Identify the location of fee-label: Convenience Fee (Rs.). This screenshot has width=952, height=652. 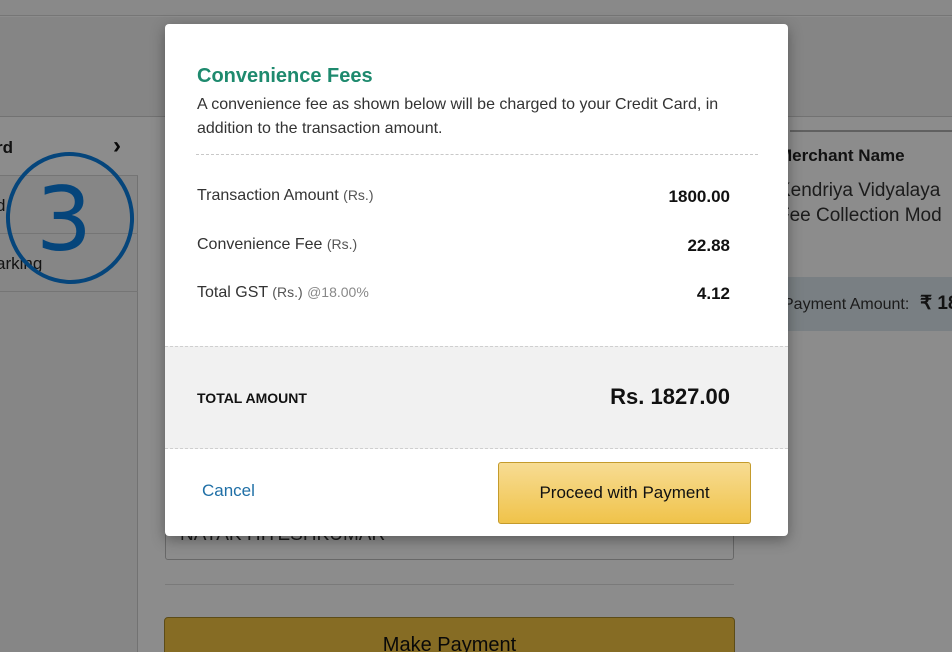
(277, 245).